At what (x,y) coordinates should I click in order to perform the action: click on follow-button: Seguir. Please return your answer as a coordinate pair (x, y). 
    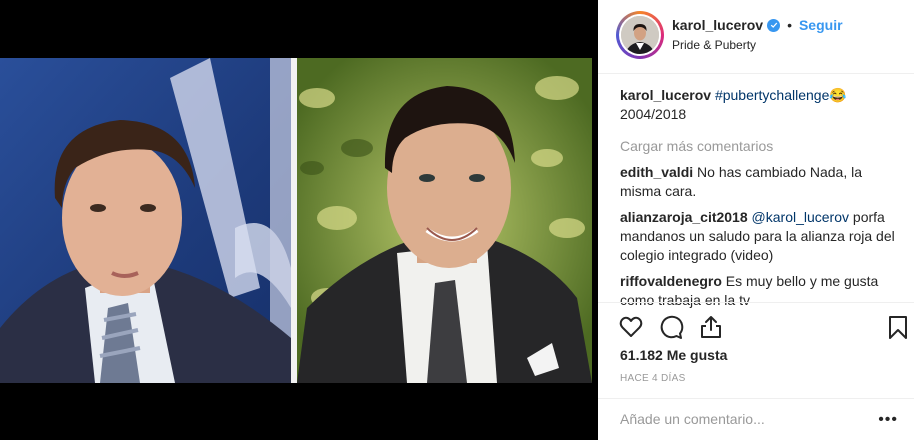
    Looking at the image, I should click on (821, 25).